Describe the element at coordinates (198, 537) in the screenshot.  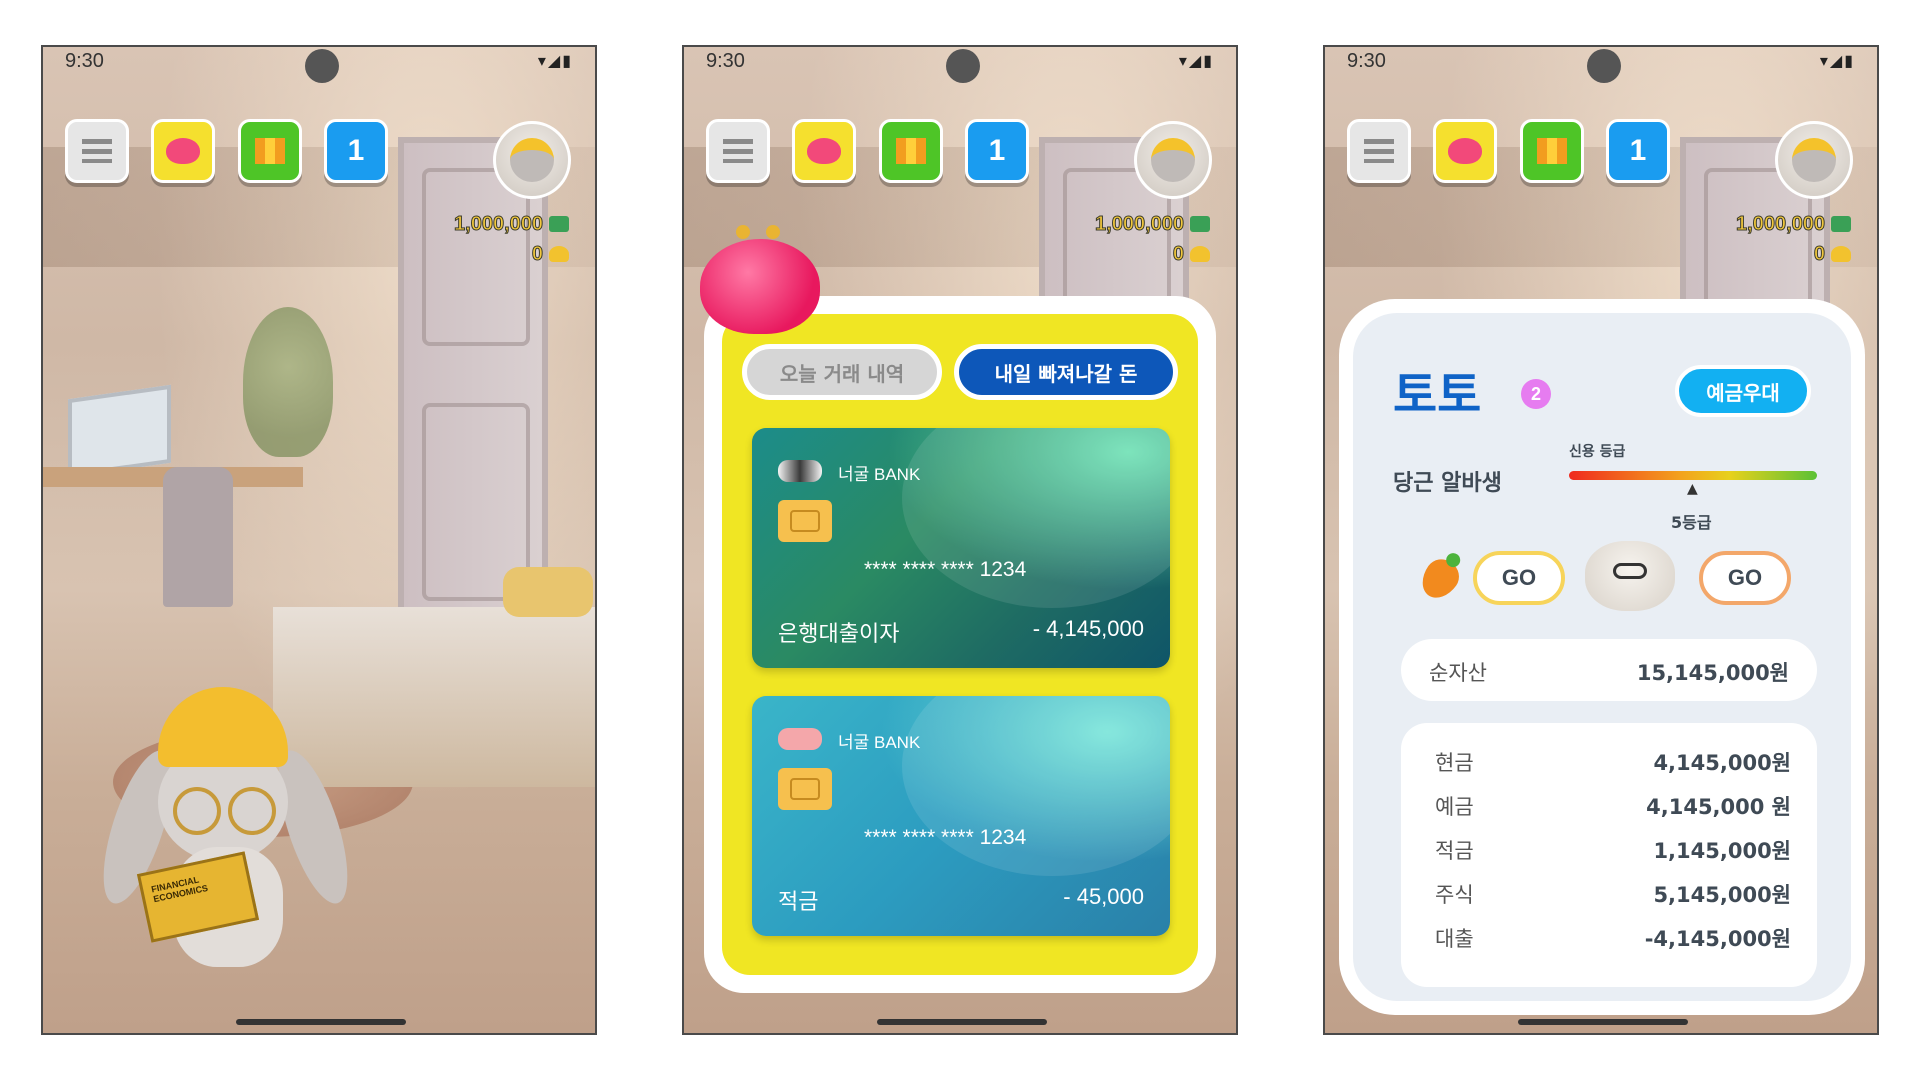
I see `room-chair` at that location.